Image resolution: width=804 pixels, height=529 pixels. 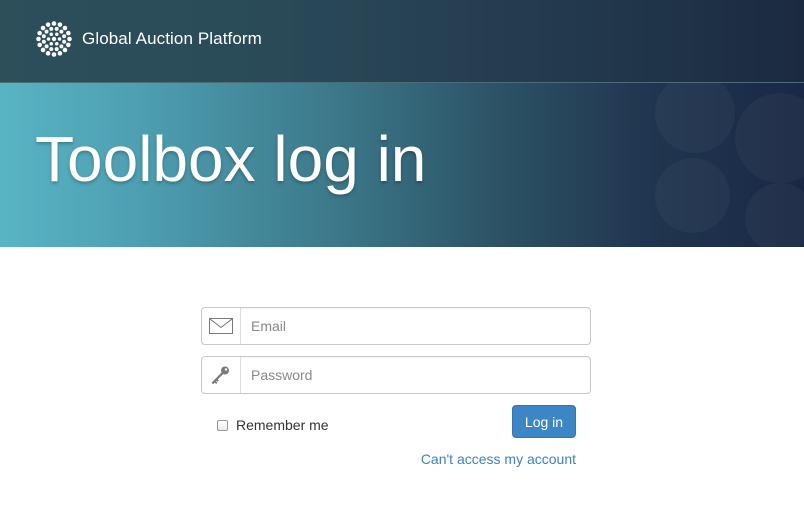 I want to click on password-addon, so click(x=221, y=375).